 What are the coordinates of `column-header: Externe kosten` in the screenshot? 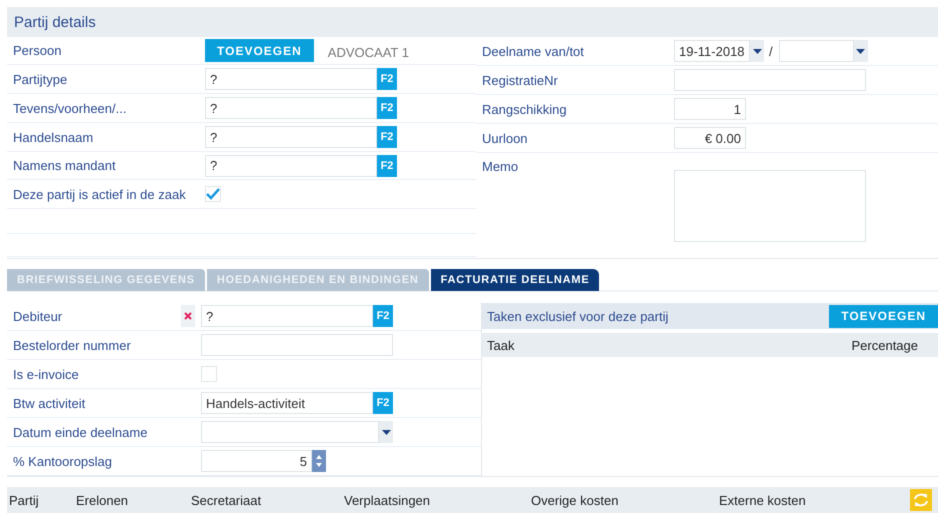 It's located at (763, 500).